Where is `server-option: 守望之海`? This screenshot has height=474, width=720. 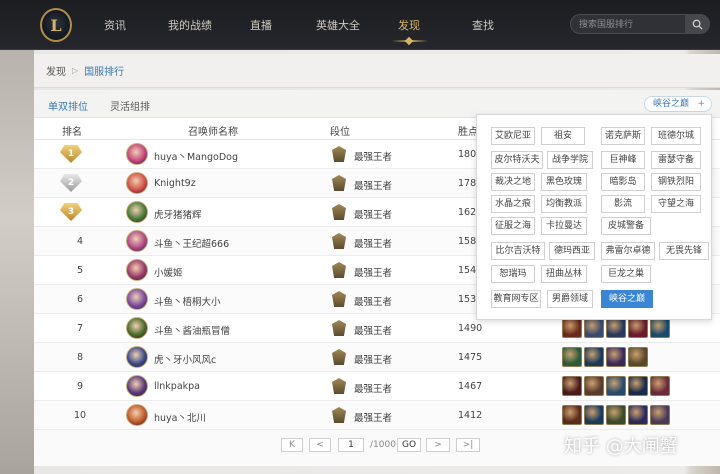 server-option: 守望之海 is located at coordinates (676, 204).